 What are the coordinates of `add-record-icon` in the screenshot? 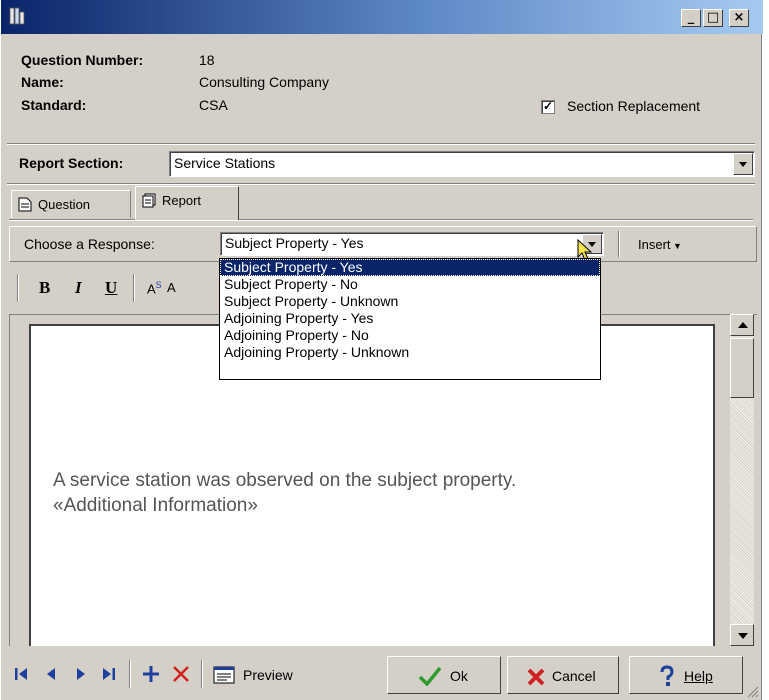 It's located at (151, 674).